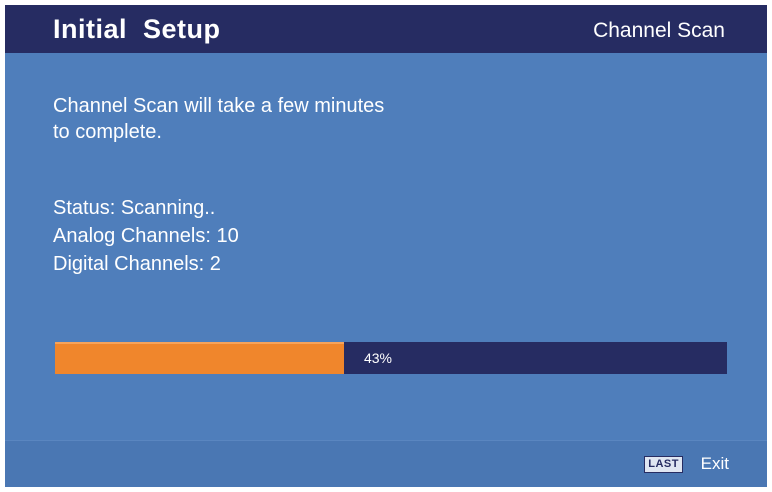 The image size is (772, 492). What do you see at coordinates (386, 463) in the screenshot?
I see `footer-bar: LAST Exit` at bounding box center [386, 463].